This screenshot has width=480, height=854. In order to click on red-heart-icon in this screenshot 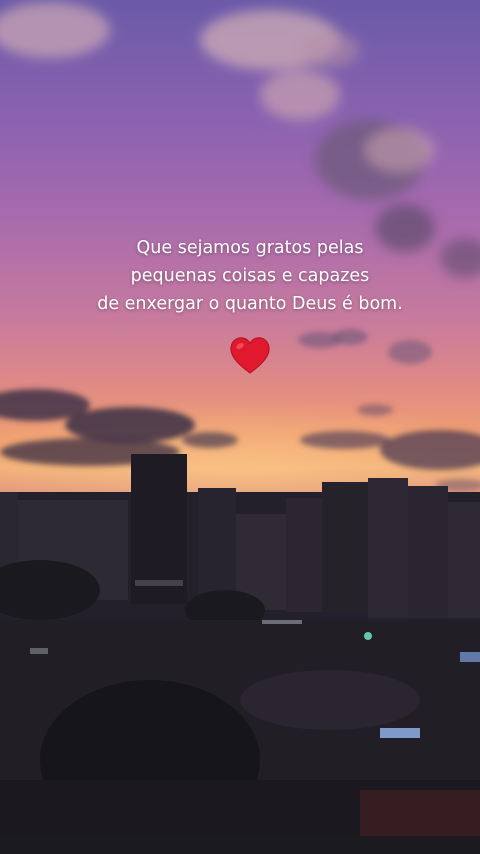, I will do `click(250, 355)`.